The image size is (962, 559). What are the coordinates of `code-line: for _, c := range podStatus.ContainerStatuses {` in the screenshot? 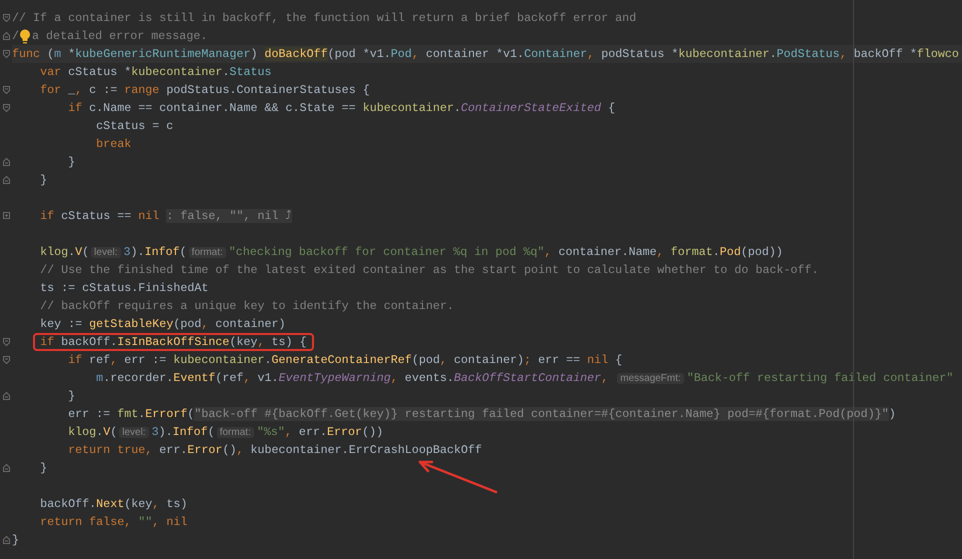 It's located at (205, 90).